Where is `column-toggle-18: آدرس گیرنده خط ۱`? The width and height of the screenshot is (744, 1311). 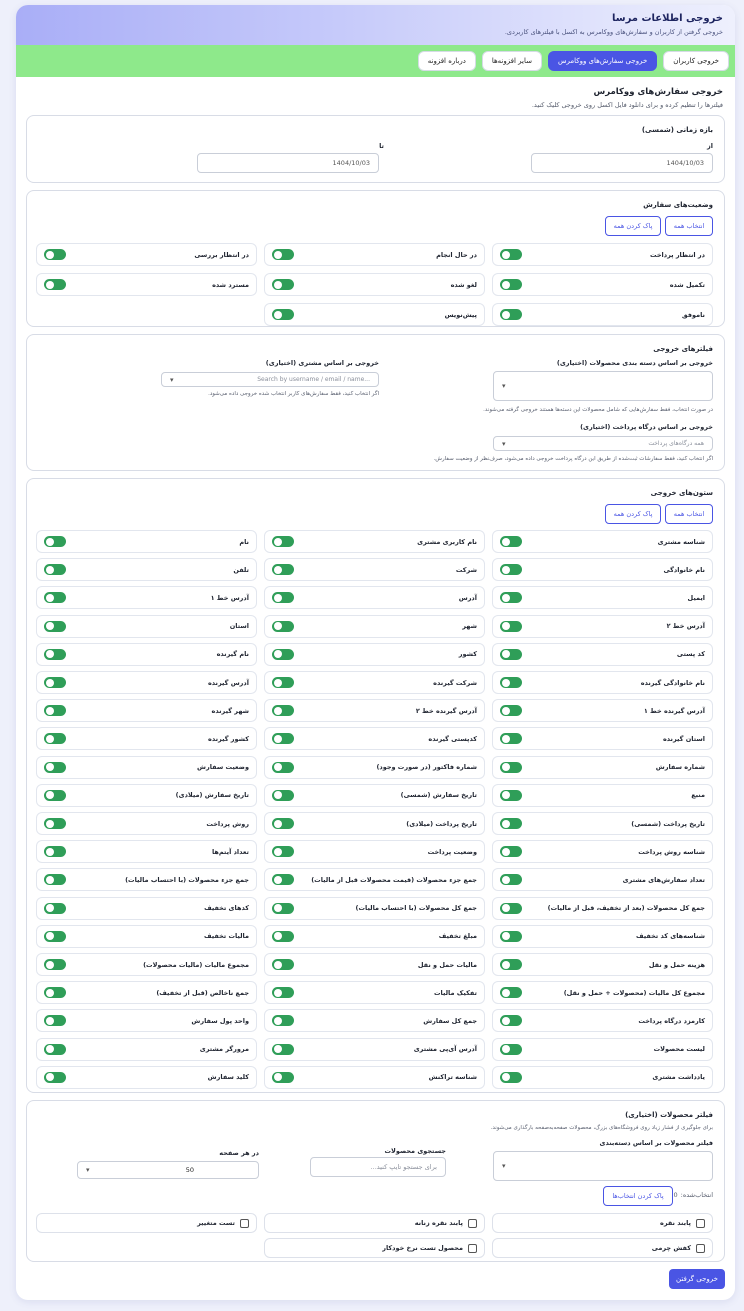 column-toggle-18: آدرس گیرنده خط ۱ is located at coordinates (602, 711).